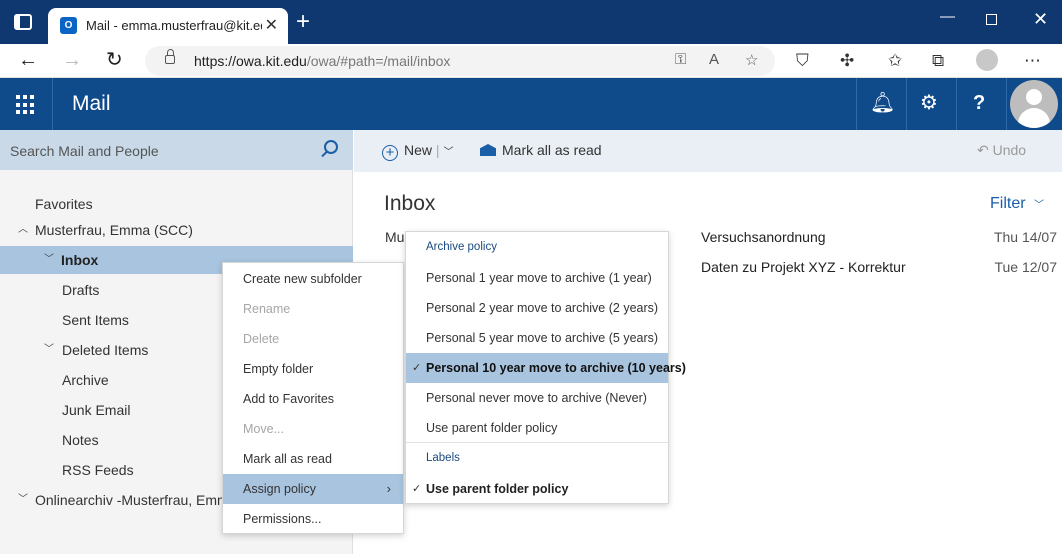 This screenshot has height=554, width=1062. Describe the element at coordinates (803, 267) in the screenshot. I see `mail-subject: Daten zu Projekt XYZ - Korrektur` at that location.